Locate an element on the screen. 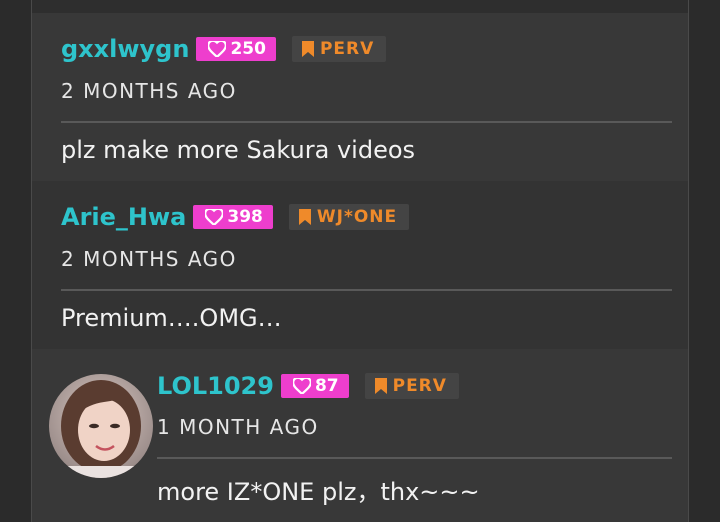 The width and height of the screenshot is (720, 522). comment-username: gxxlwygn is located at coordinates (125, 49).